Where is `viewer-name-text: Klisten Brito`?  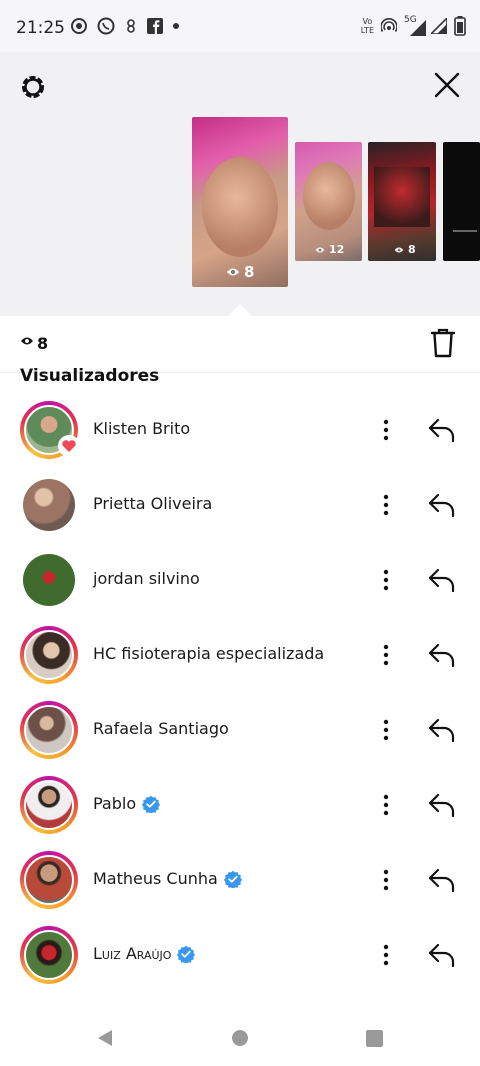
viewer-name-text: Klisten Brito is located at coordinates (142, 428).